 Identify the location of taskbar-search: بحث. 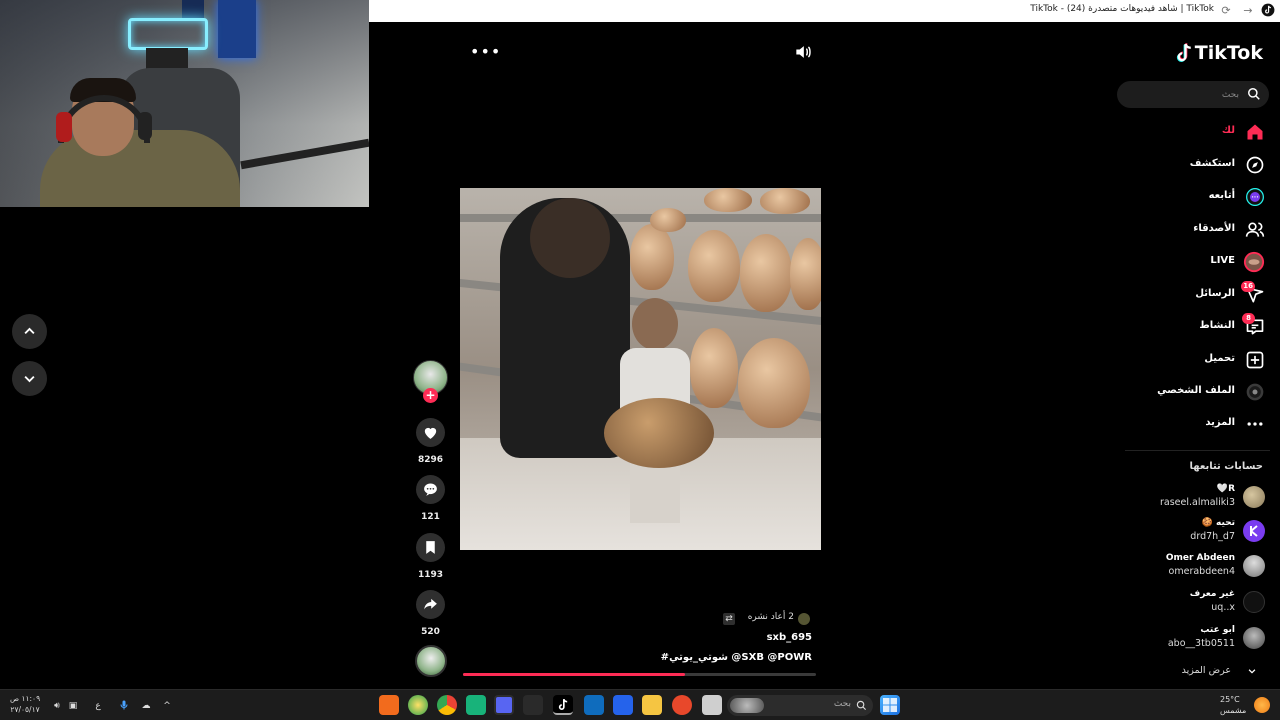
(800, 705).